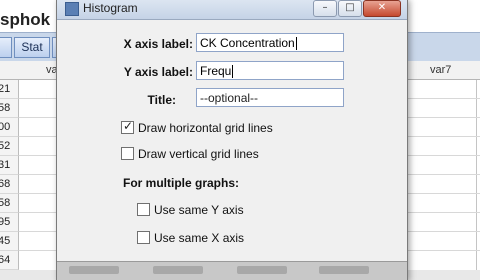 The width and height of the screenshot is (480, 280). What do you see at coordinates (9, 241) in the screenshot?
I see `row-number: 45` at bounding box center [9, 241].